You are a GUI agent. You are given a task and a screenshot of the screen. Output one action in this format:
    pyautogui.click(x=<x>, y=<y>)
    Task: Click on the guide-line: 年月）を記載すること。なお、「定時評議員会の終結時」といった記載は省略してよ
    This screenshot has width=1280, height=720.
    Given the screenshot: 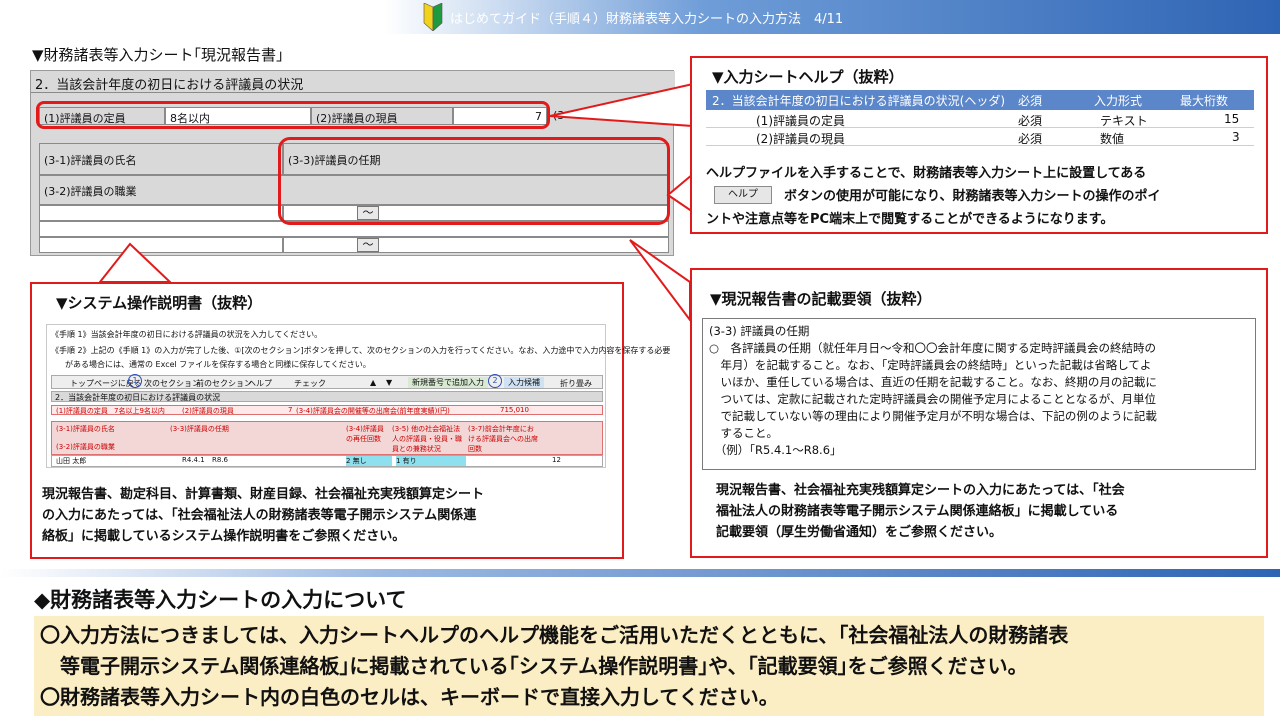 What is the action you would take?
    pyautogui.click(x=930, y=365)
    